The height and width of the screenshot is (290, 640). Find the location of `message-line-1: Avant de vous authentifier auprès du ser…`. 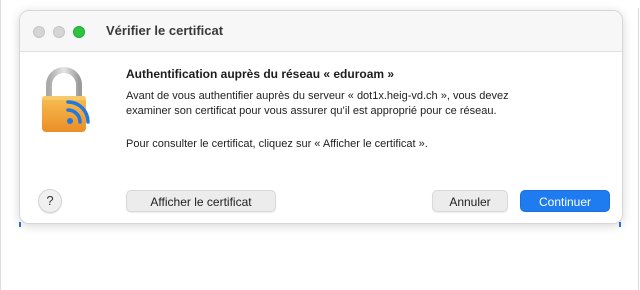

message-line-1: Avant de vous authentifier auprès du ser… is located at coordinates (317, 96).